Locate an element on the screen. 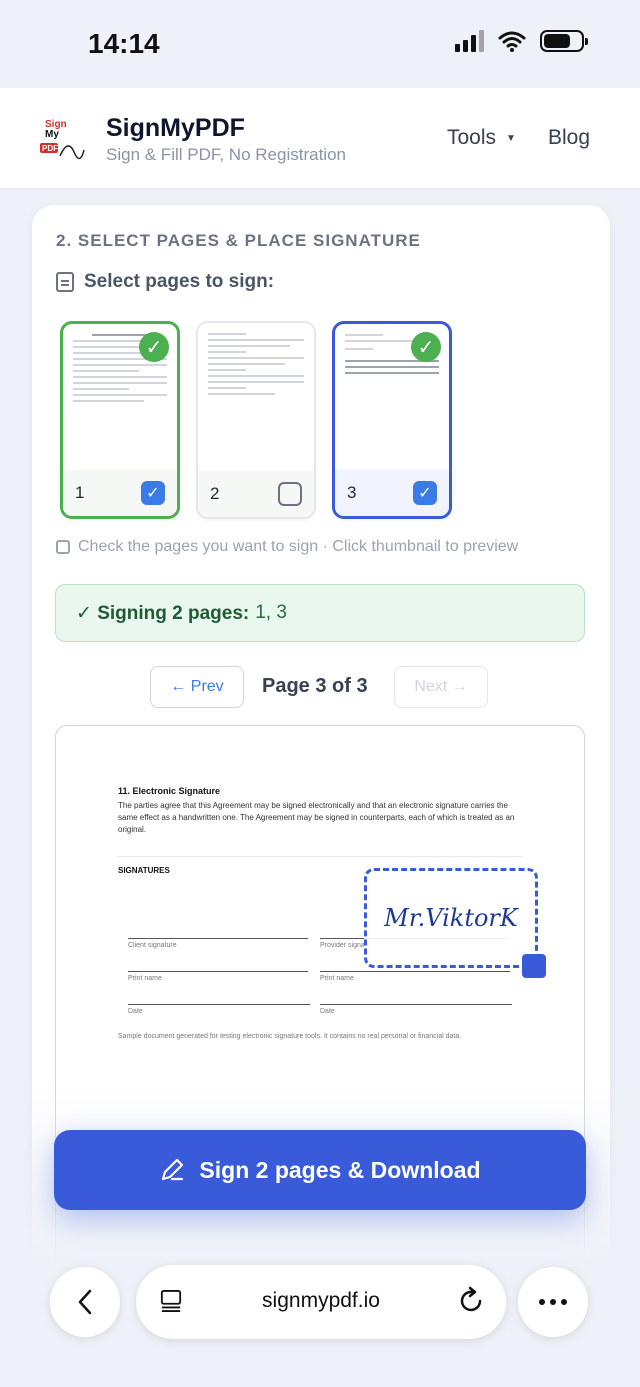  signing-label: ✓ Signing 2 pages: is located at coordinates (163, 613).